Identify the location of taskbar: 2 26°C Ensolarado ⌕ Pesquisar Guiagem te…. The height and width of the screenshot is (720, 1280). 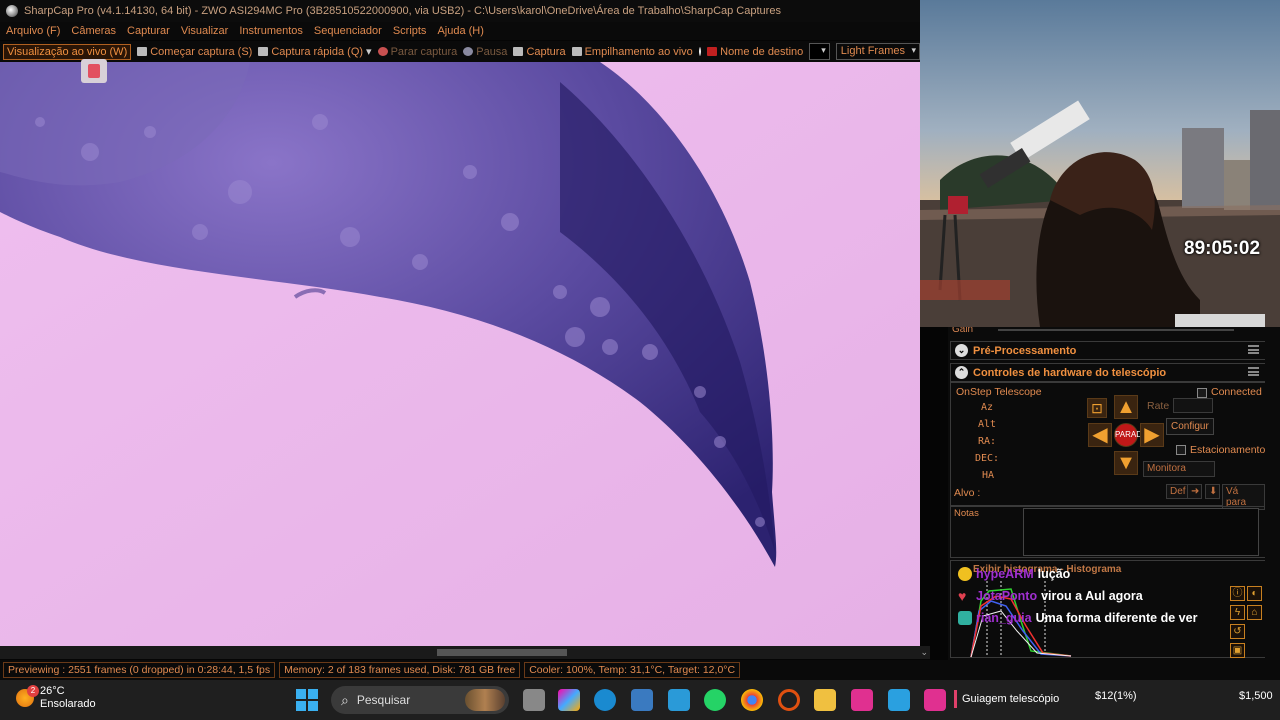
(640, 700).